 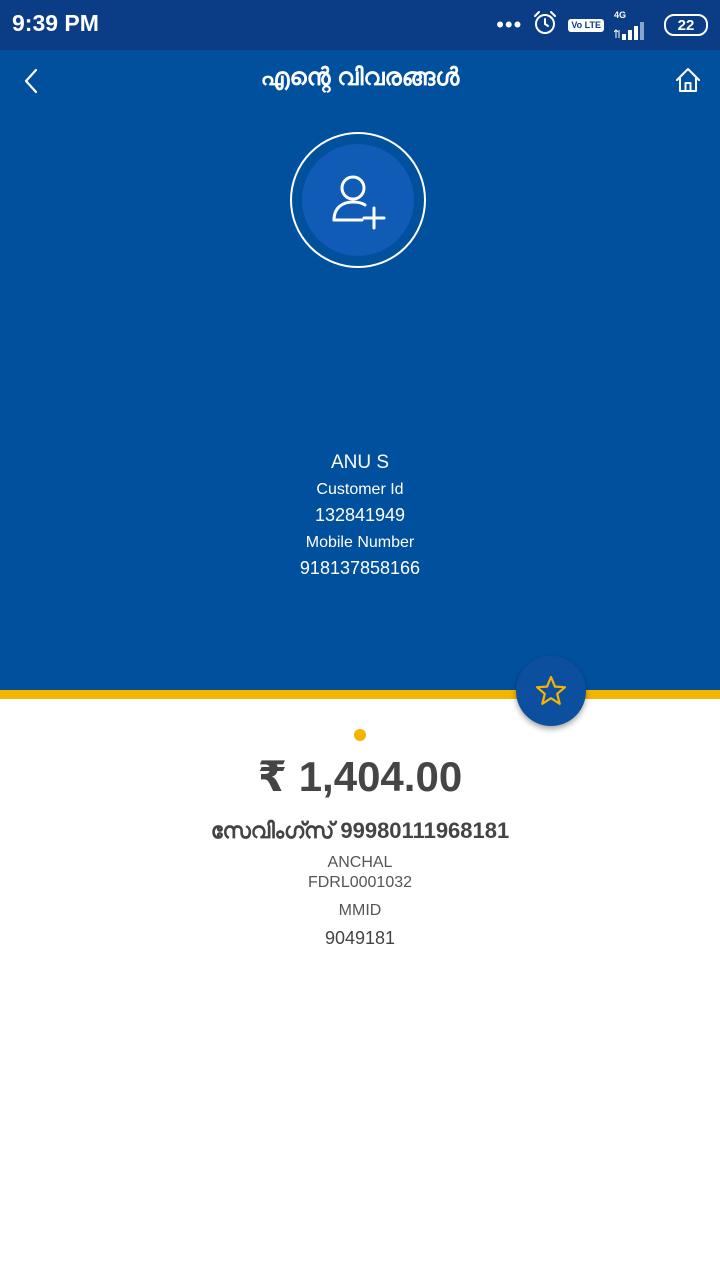 I want to click on account-balance: ₹ 1,404.00, so click(x=360, y=776).